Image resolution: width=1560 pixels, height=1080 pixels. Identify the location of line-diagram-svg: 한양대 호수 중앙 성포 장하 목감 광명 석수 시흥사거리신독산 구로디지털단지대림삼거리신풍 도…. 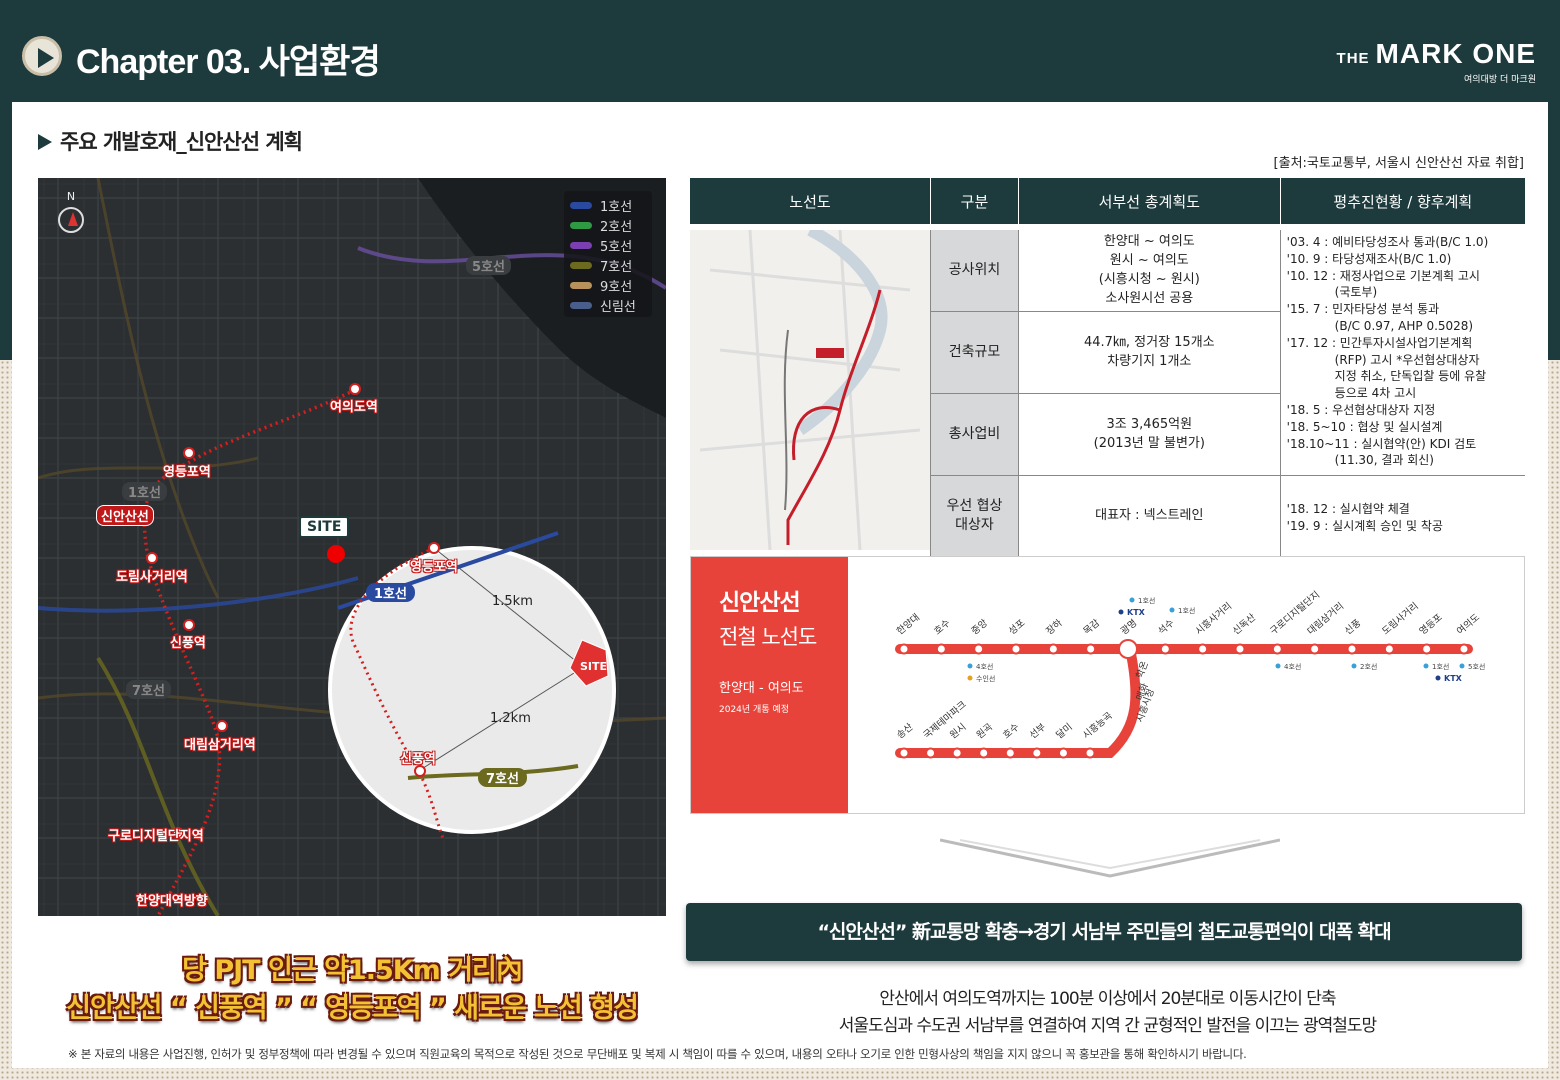
(1190, 674).